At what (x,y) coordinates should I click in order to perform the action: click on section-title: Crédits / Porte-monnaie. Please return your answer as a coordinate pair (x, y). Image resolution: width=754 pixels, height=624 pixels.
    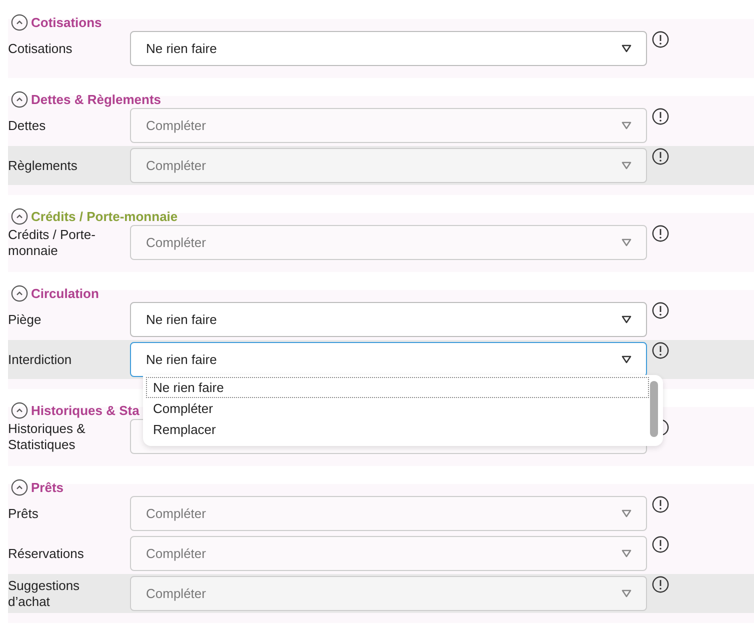
    Looking at the image, I should click on (104, 216).